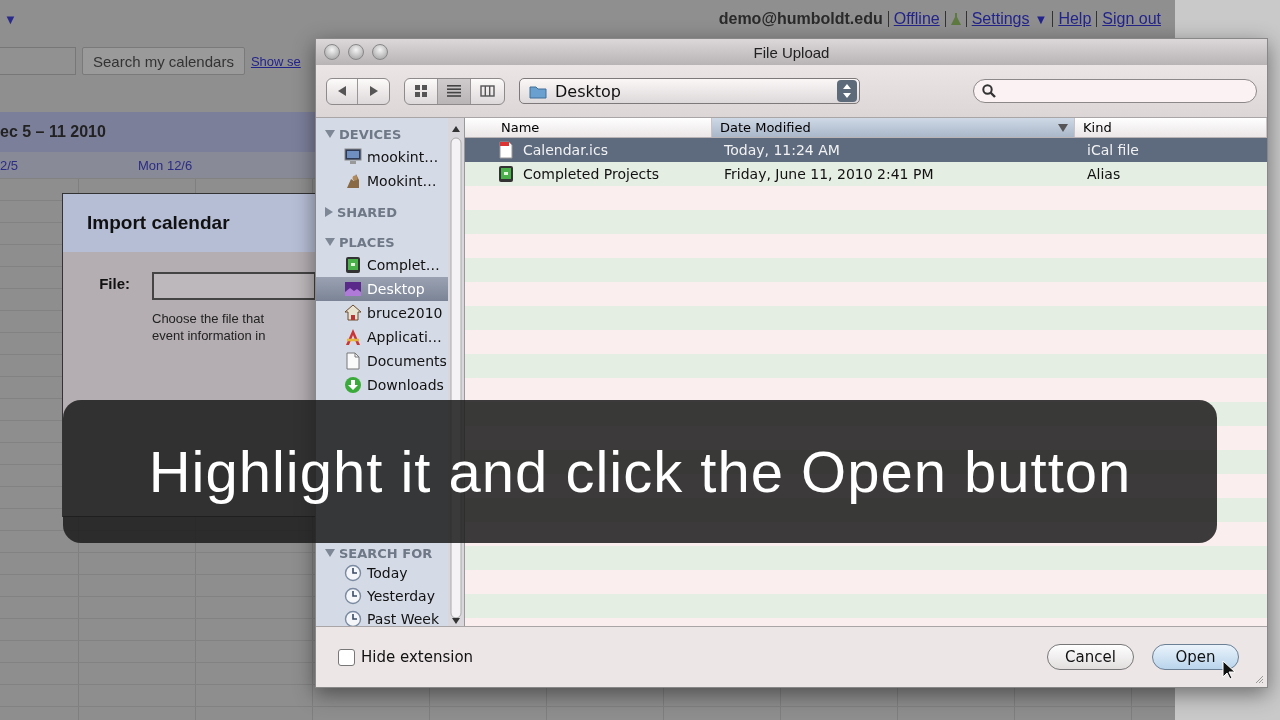 The width and height of the screenshot is (1280, 720). I want to click on day-header: Mon 12/6, so click(166, 165).